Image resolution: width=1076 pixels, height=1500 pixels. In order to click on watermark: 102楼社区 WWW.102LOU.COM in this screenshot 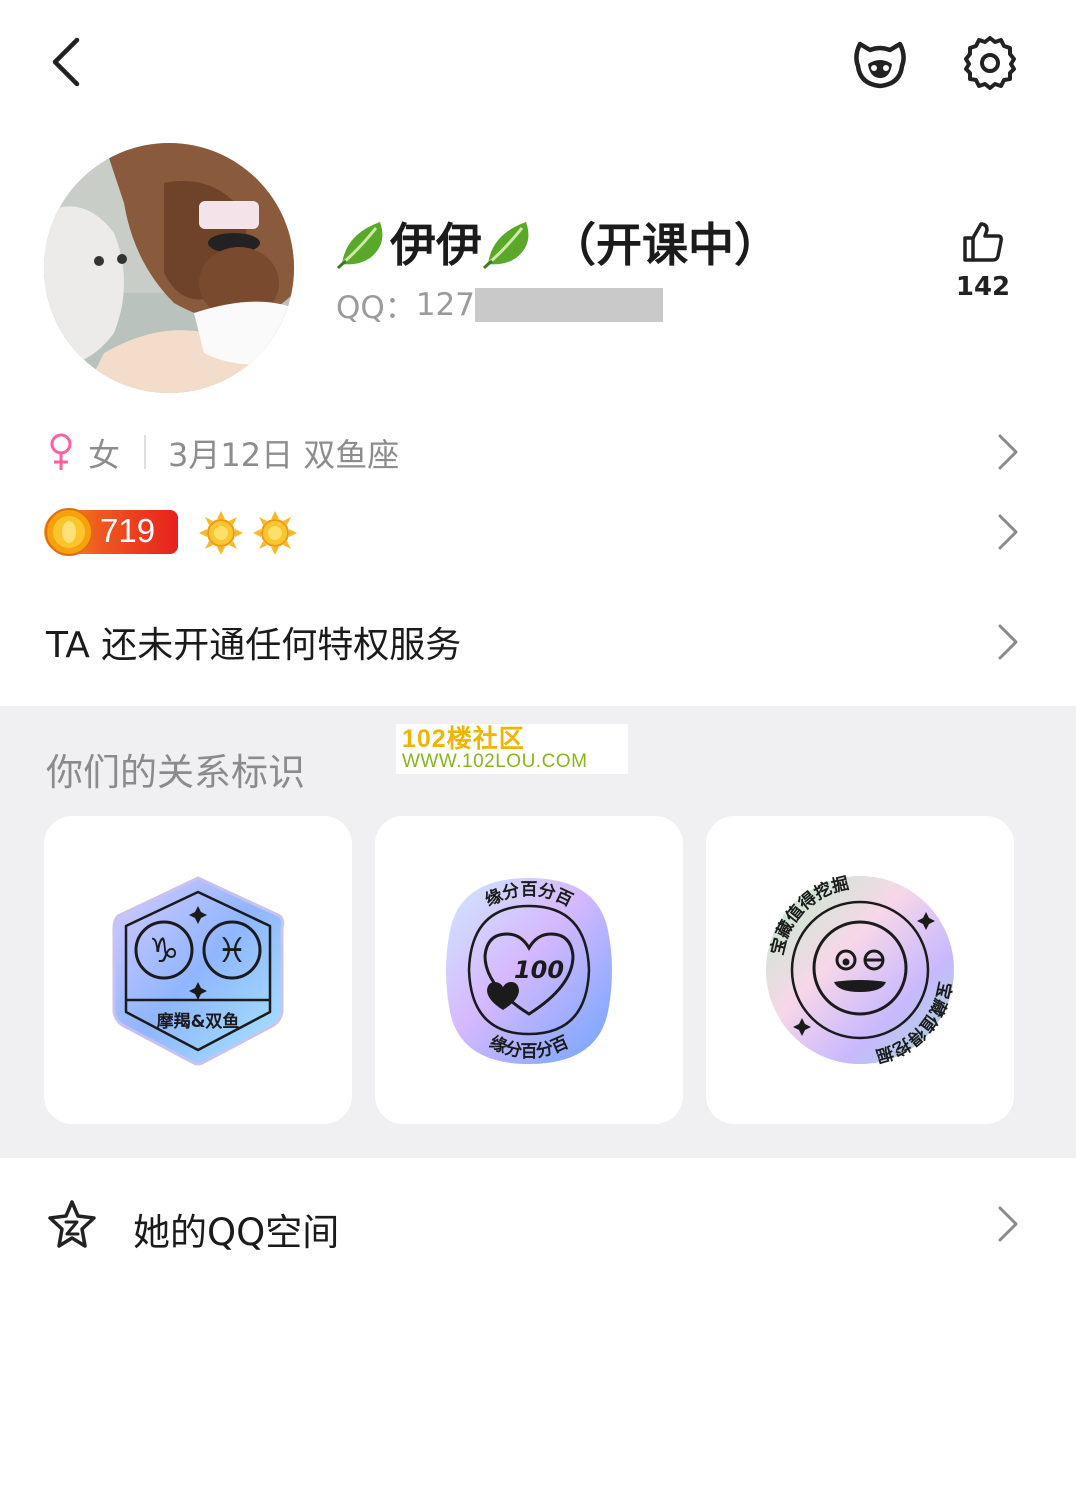, I will do `click(512, 749)`.